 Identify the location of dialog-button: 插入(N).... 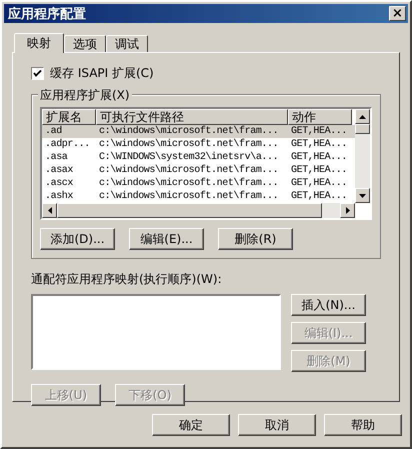
(328, 305).